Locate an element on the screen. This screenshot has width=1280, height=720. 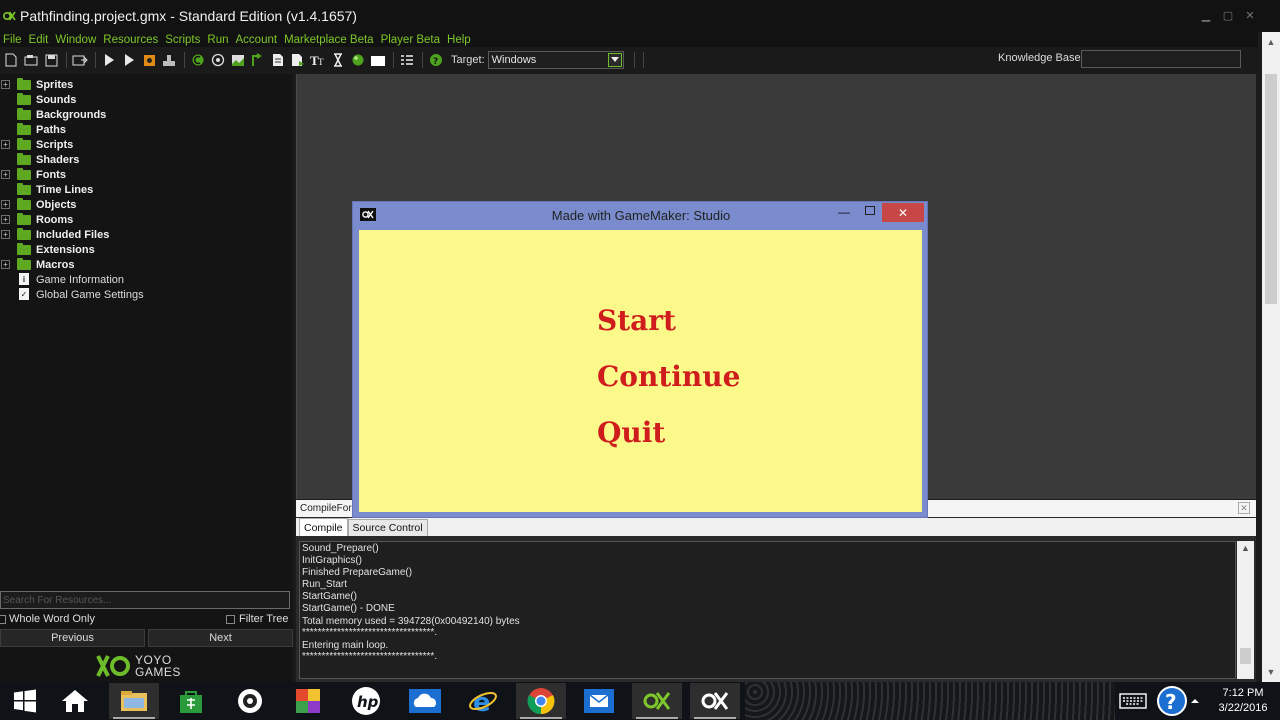
taskbar-mail is located at coordinates (599, 701).